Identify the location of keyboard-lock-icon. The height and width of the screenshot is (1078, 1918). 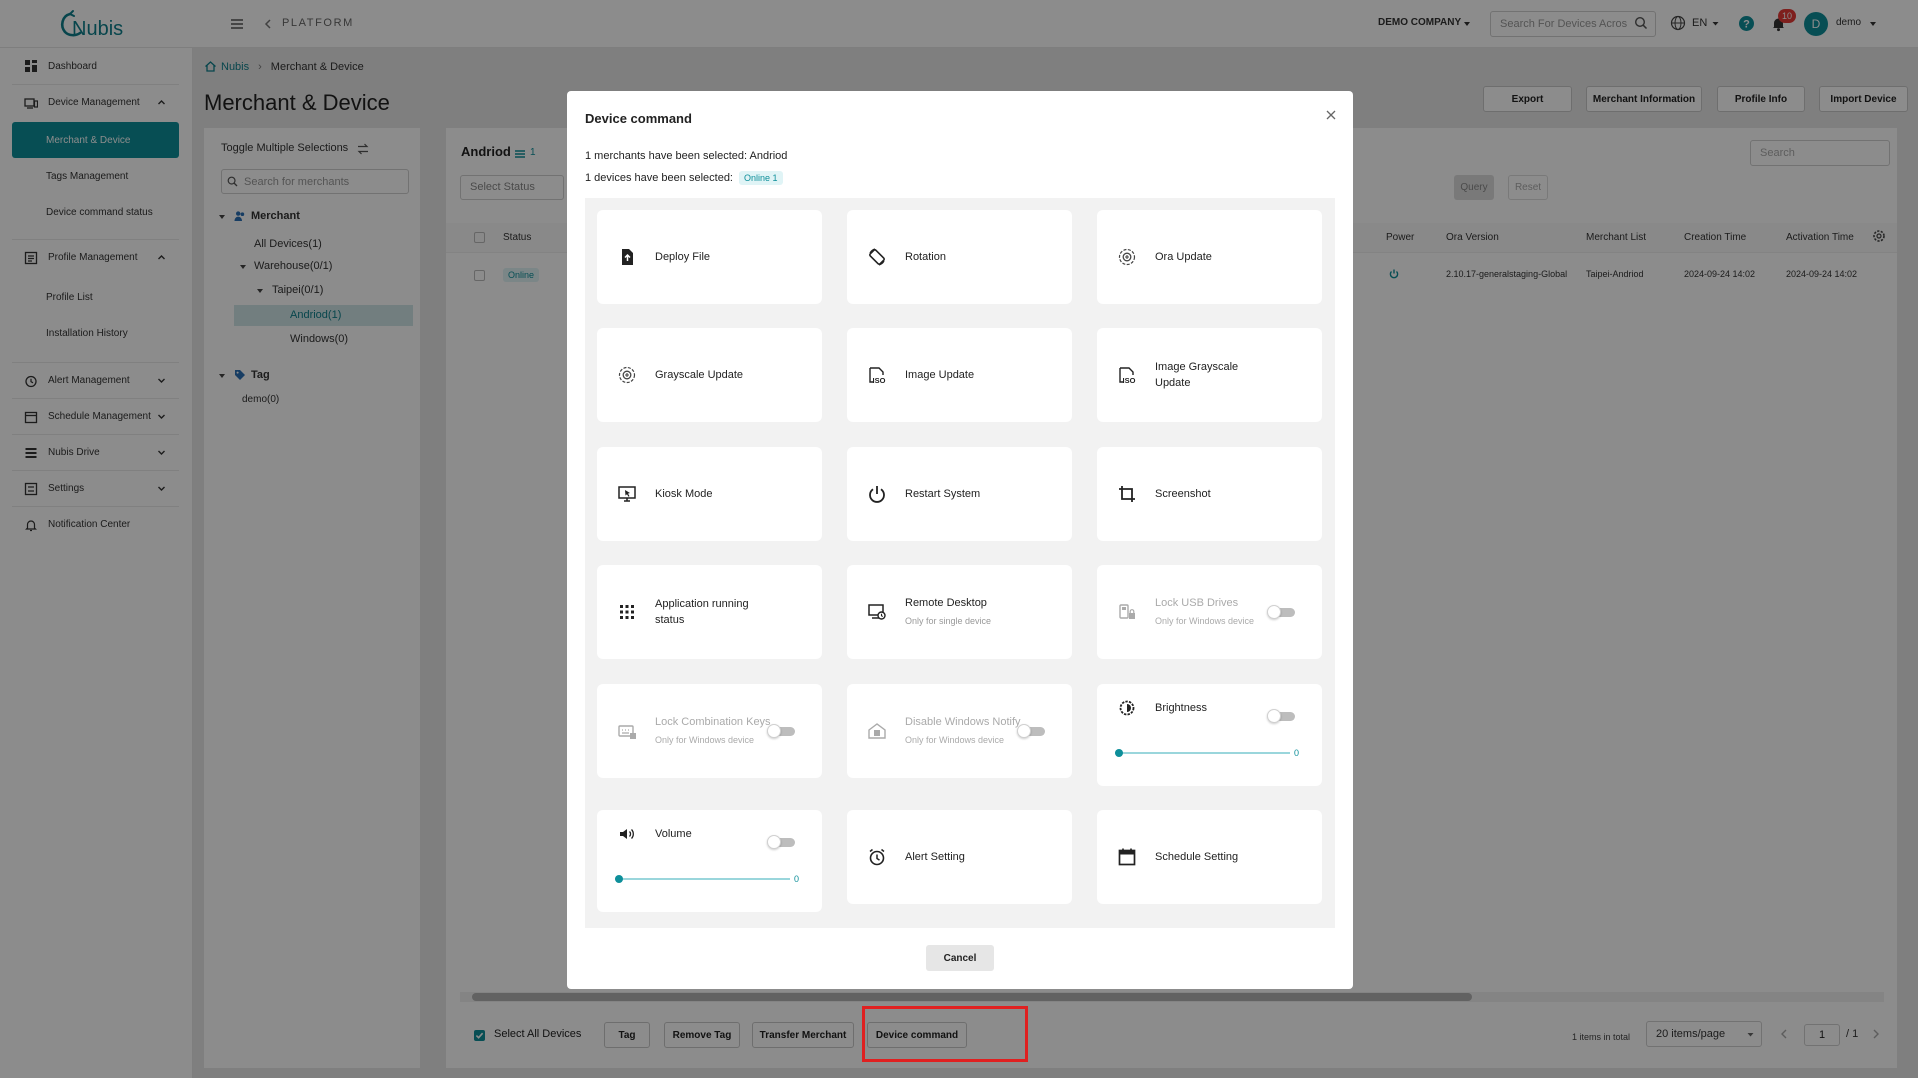
(627, 731).